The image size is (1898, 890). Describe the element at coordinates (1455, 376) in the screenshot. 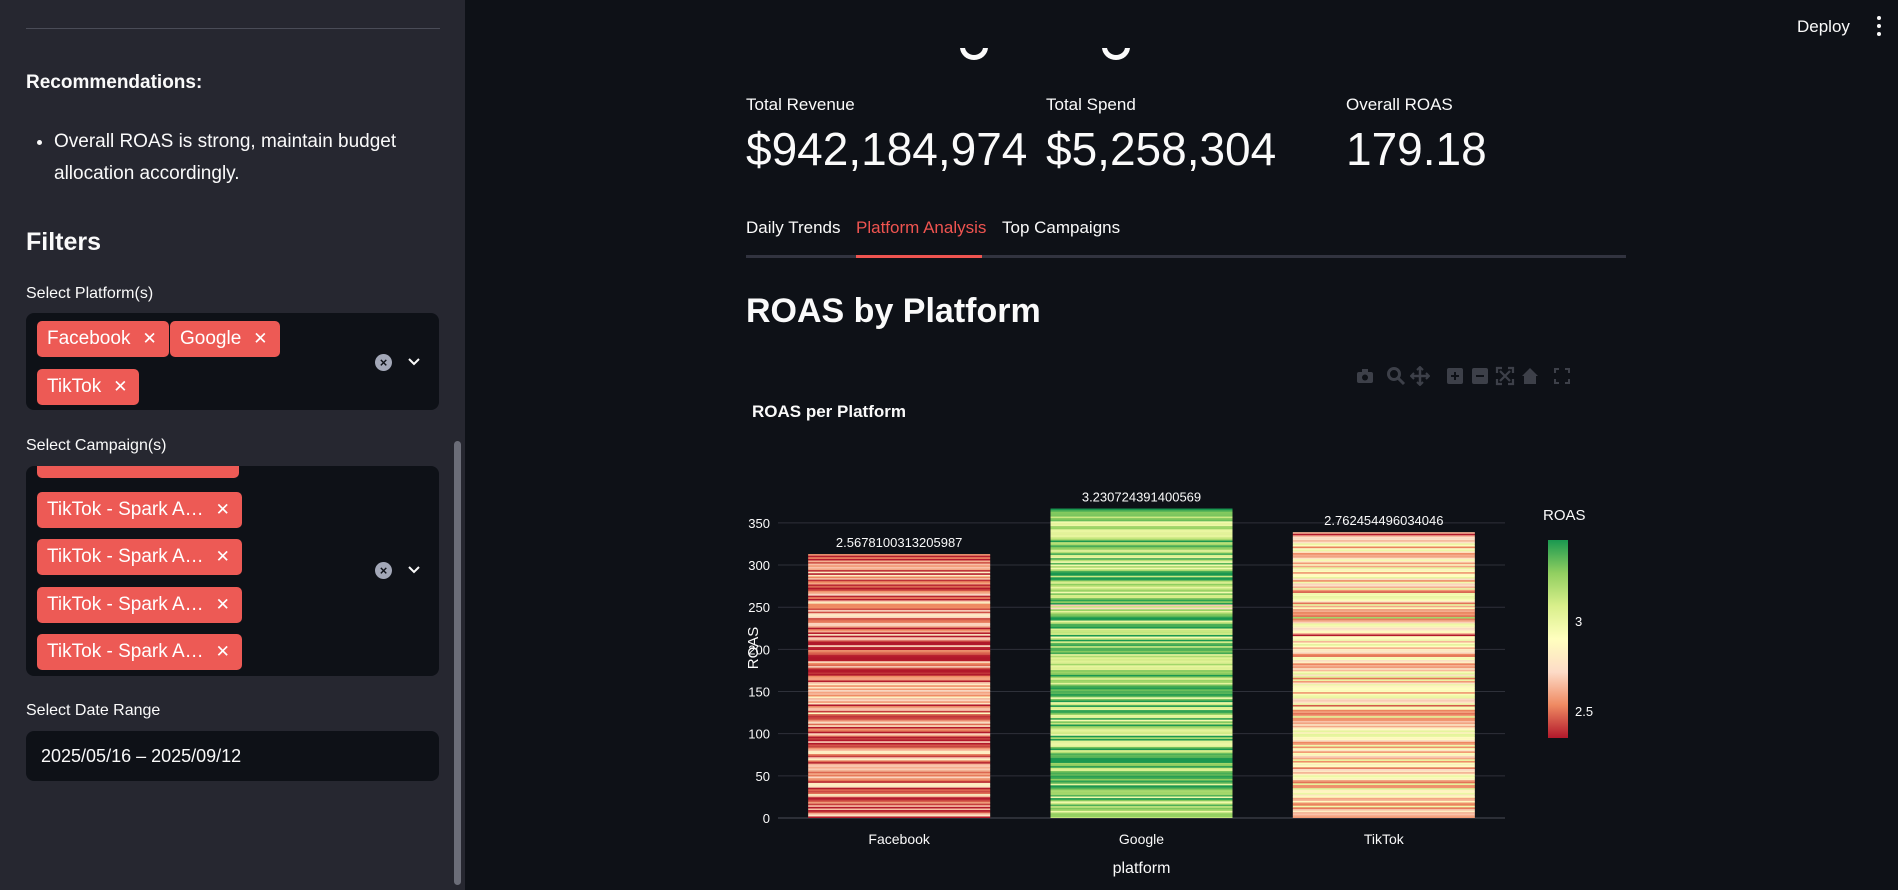

I see `zoom-in-icon` at that location.